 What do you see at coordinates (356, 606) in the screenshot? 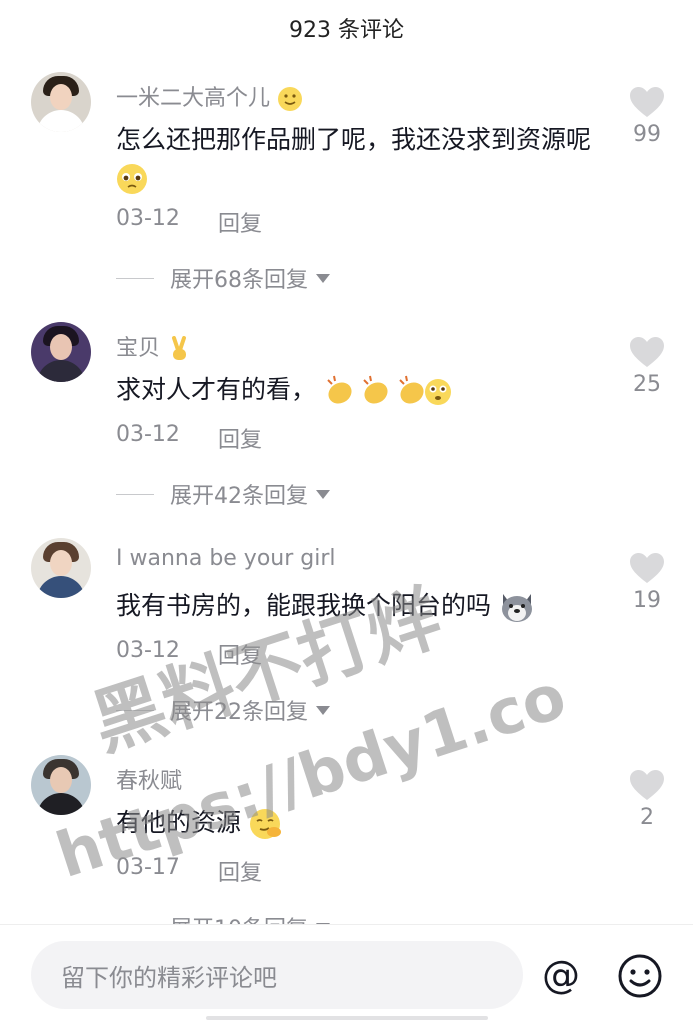
I see `comment-text: 我有书房的，能跟我换个阳台的吗` at bounding box center [356, 606].